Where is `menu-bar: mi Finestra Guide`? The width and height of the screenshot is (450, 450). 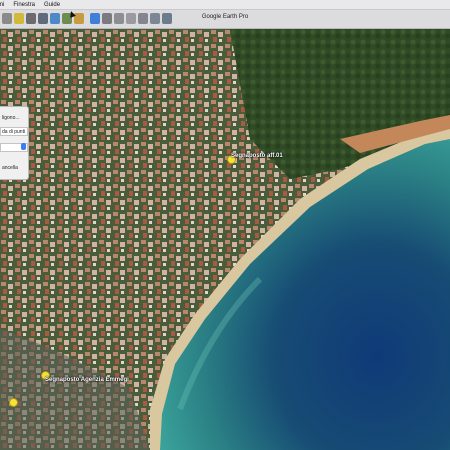 menu-bar: mi Finestra Guide is located at coordinates (225, 5).